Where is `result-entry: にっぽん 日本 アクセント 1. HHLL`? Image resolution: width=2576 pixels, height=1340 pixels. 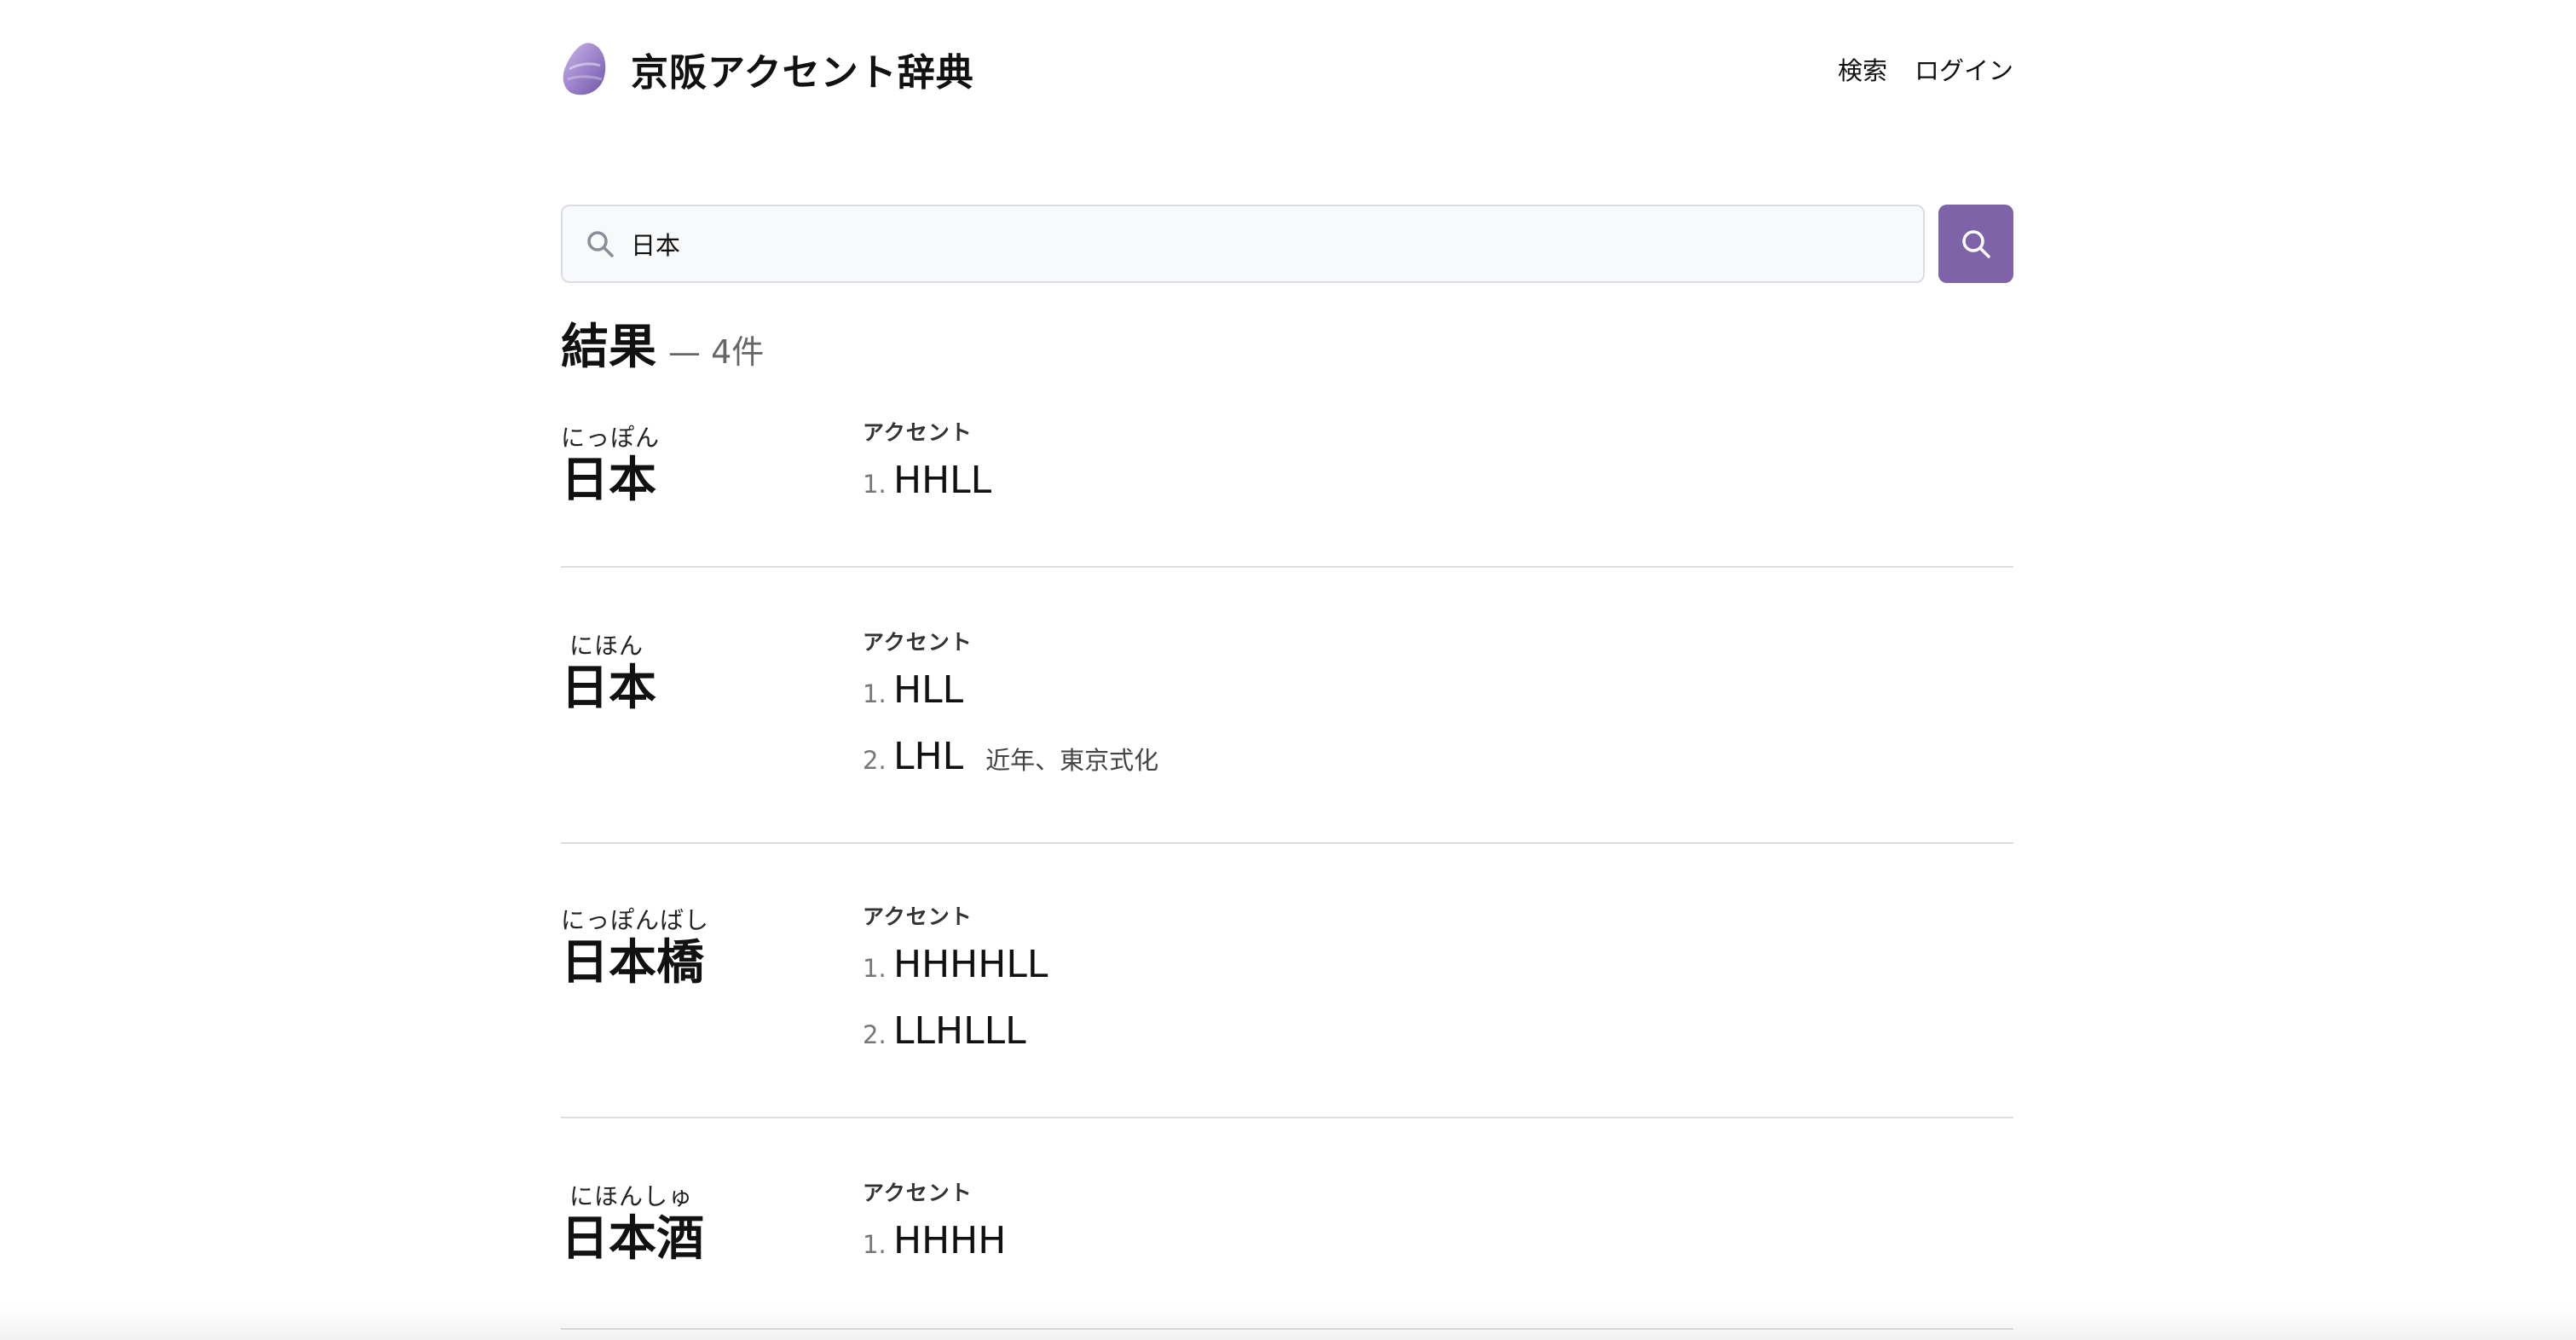
result-entry: にっぽん 日本 アクセント 1. HHLL is located at coordinates (1287, 484).